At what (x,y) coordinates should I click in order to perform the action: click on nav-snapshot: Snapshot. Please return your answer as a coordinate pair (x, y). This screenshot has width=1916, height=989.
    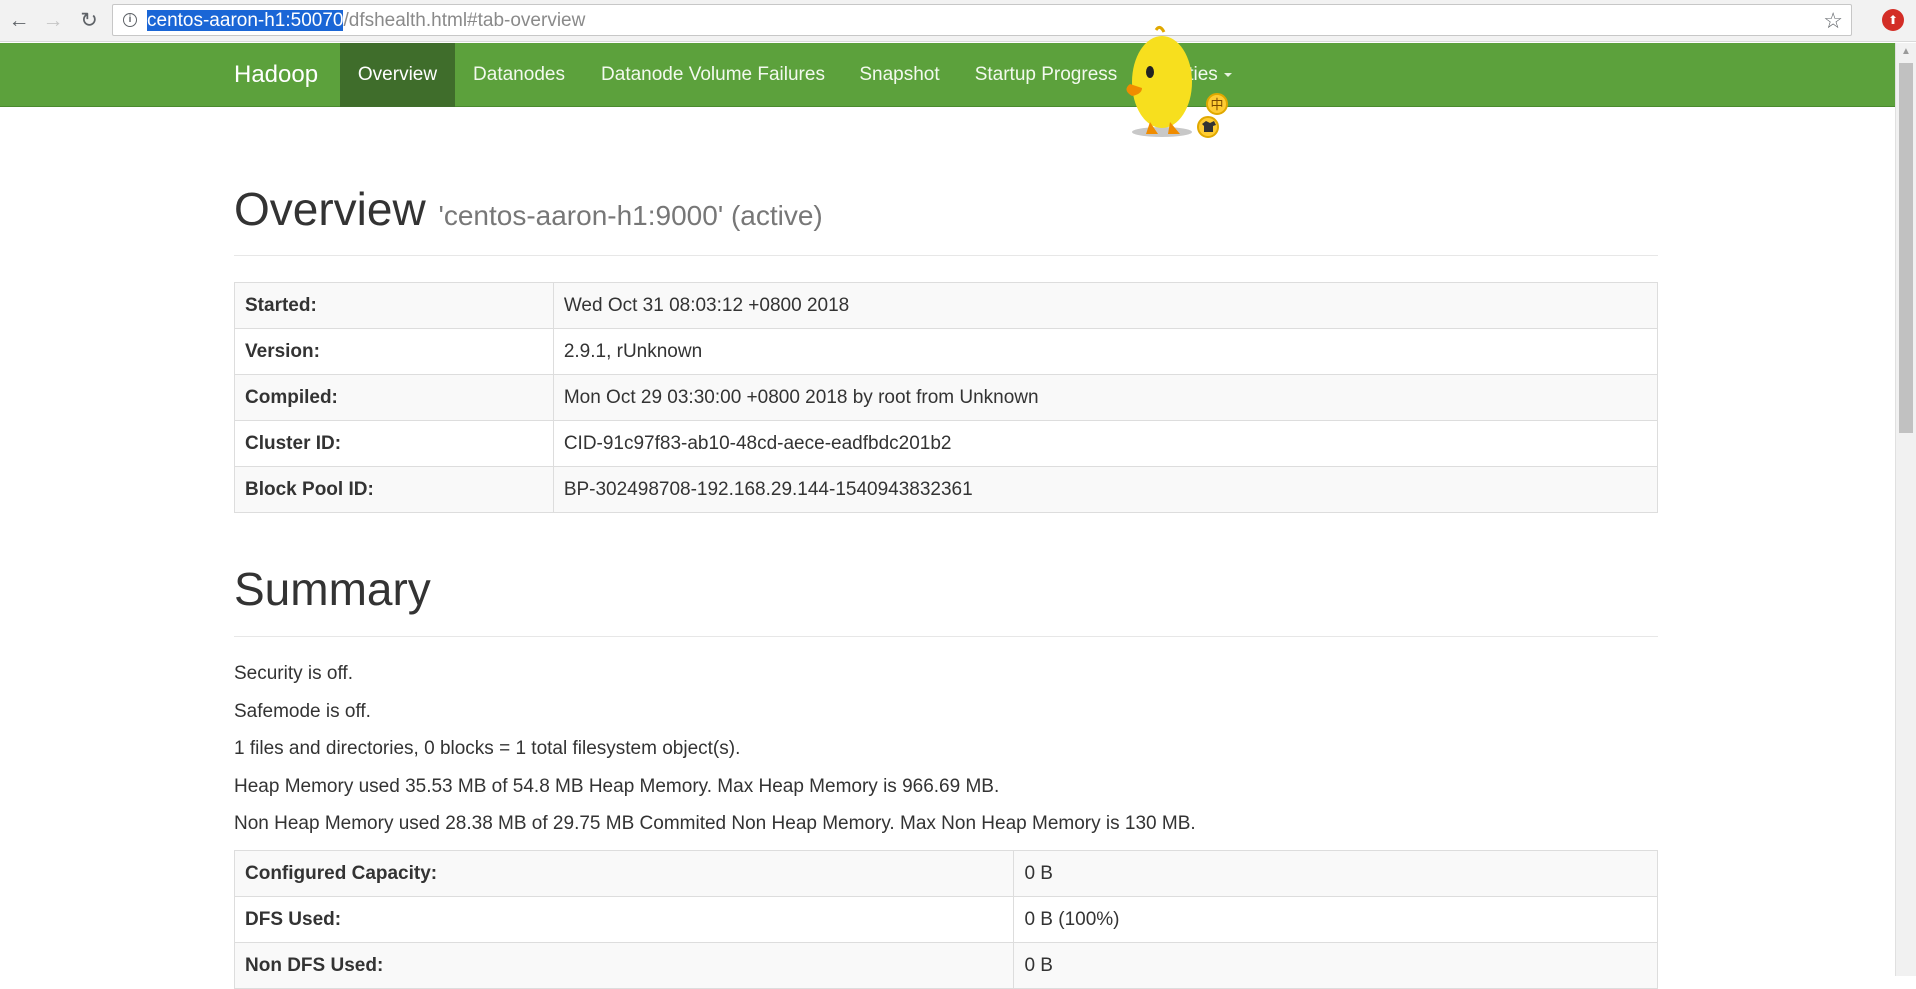
    Looking at the image, I should click on (899, 75).